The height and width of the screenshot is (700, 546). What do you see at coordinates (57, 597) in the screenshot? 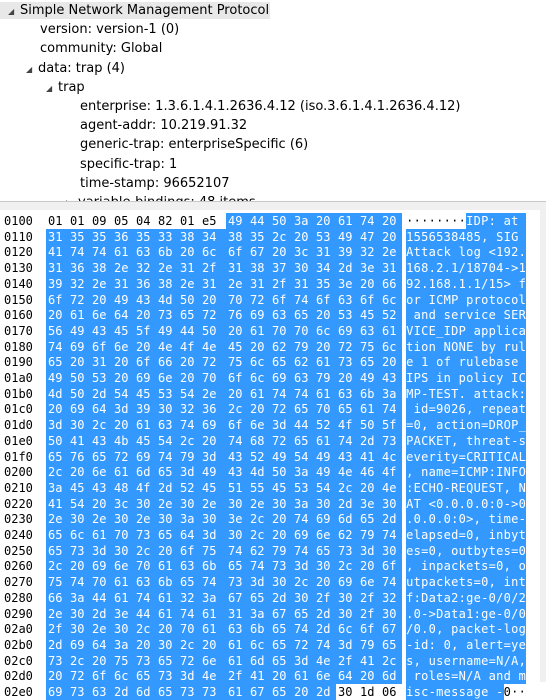
I see `hex-byte: 66` at bounding box center [57, 597].